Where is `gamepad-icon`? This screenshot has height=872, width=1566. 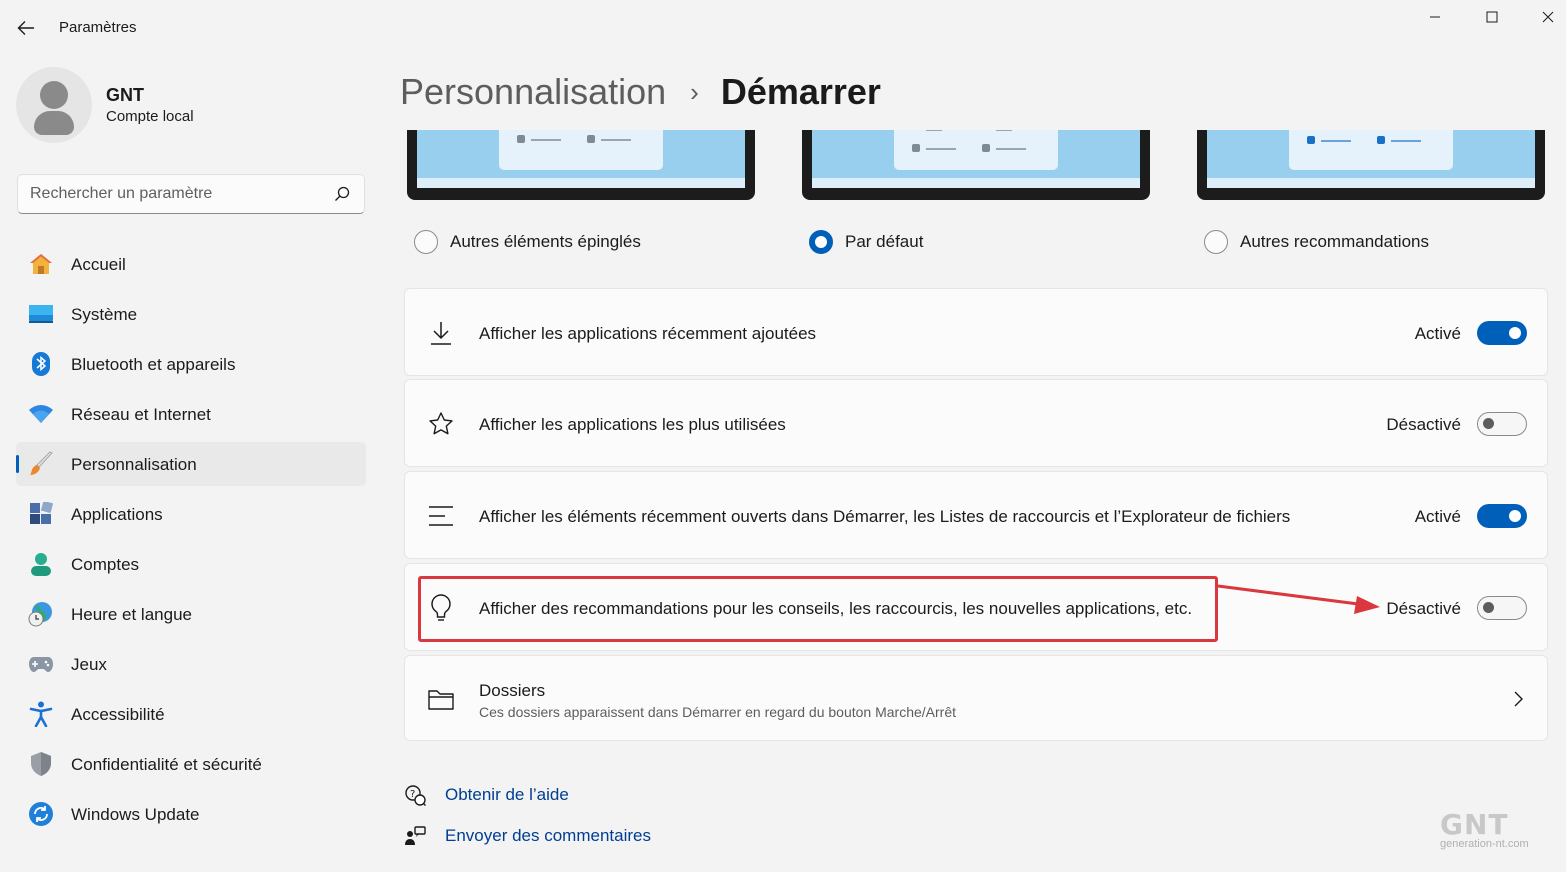 gamepad-icon is located at coordinates (41, 664).